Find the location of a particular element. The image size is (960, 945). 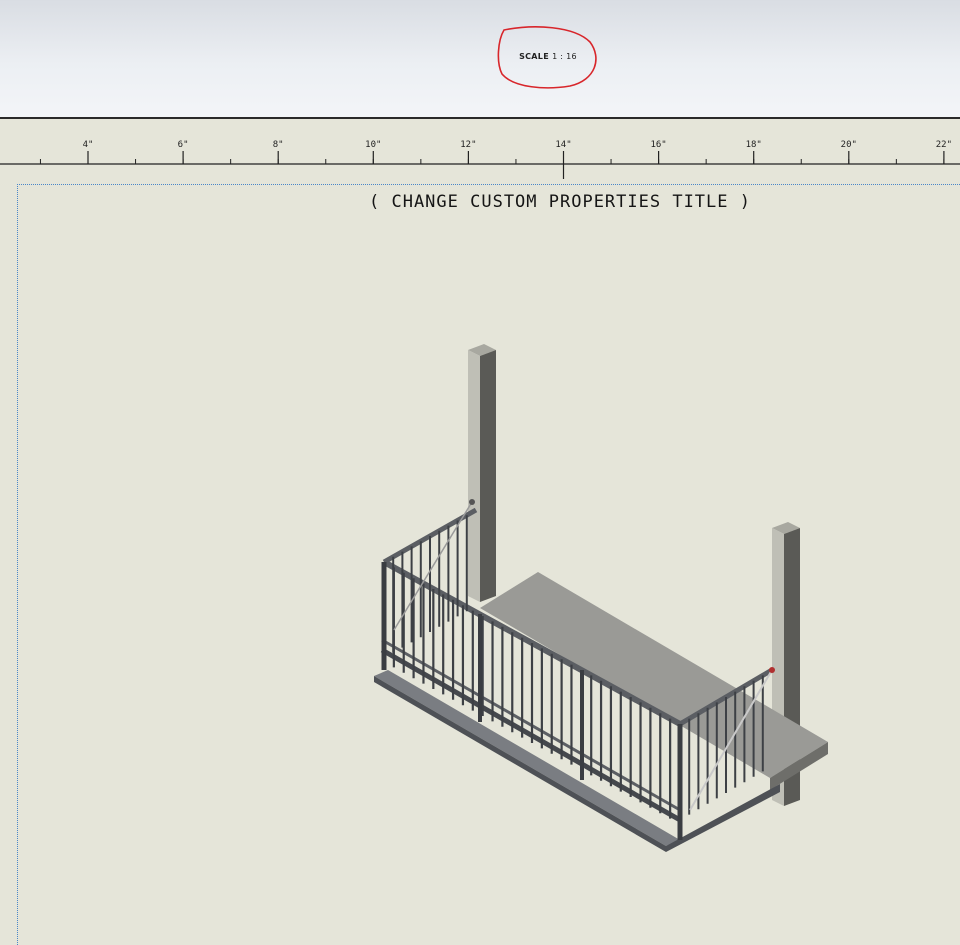

ruler-tick-label: 18" is located at coordinates (754, 145).